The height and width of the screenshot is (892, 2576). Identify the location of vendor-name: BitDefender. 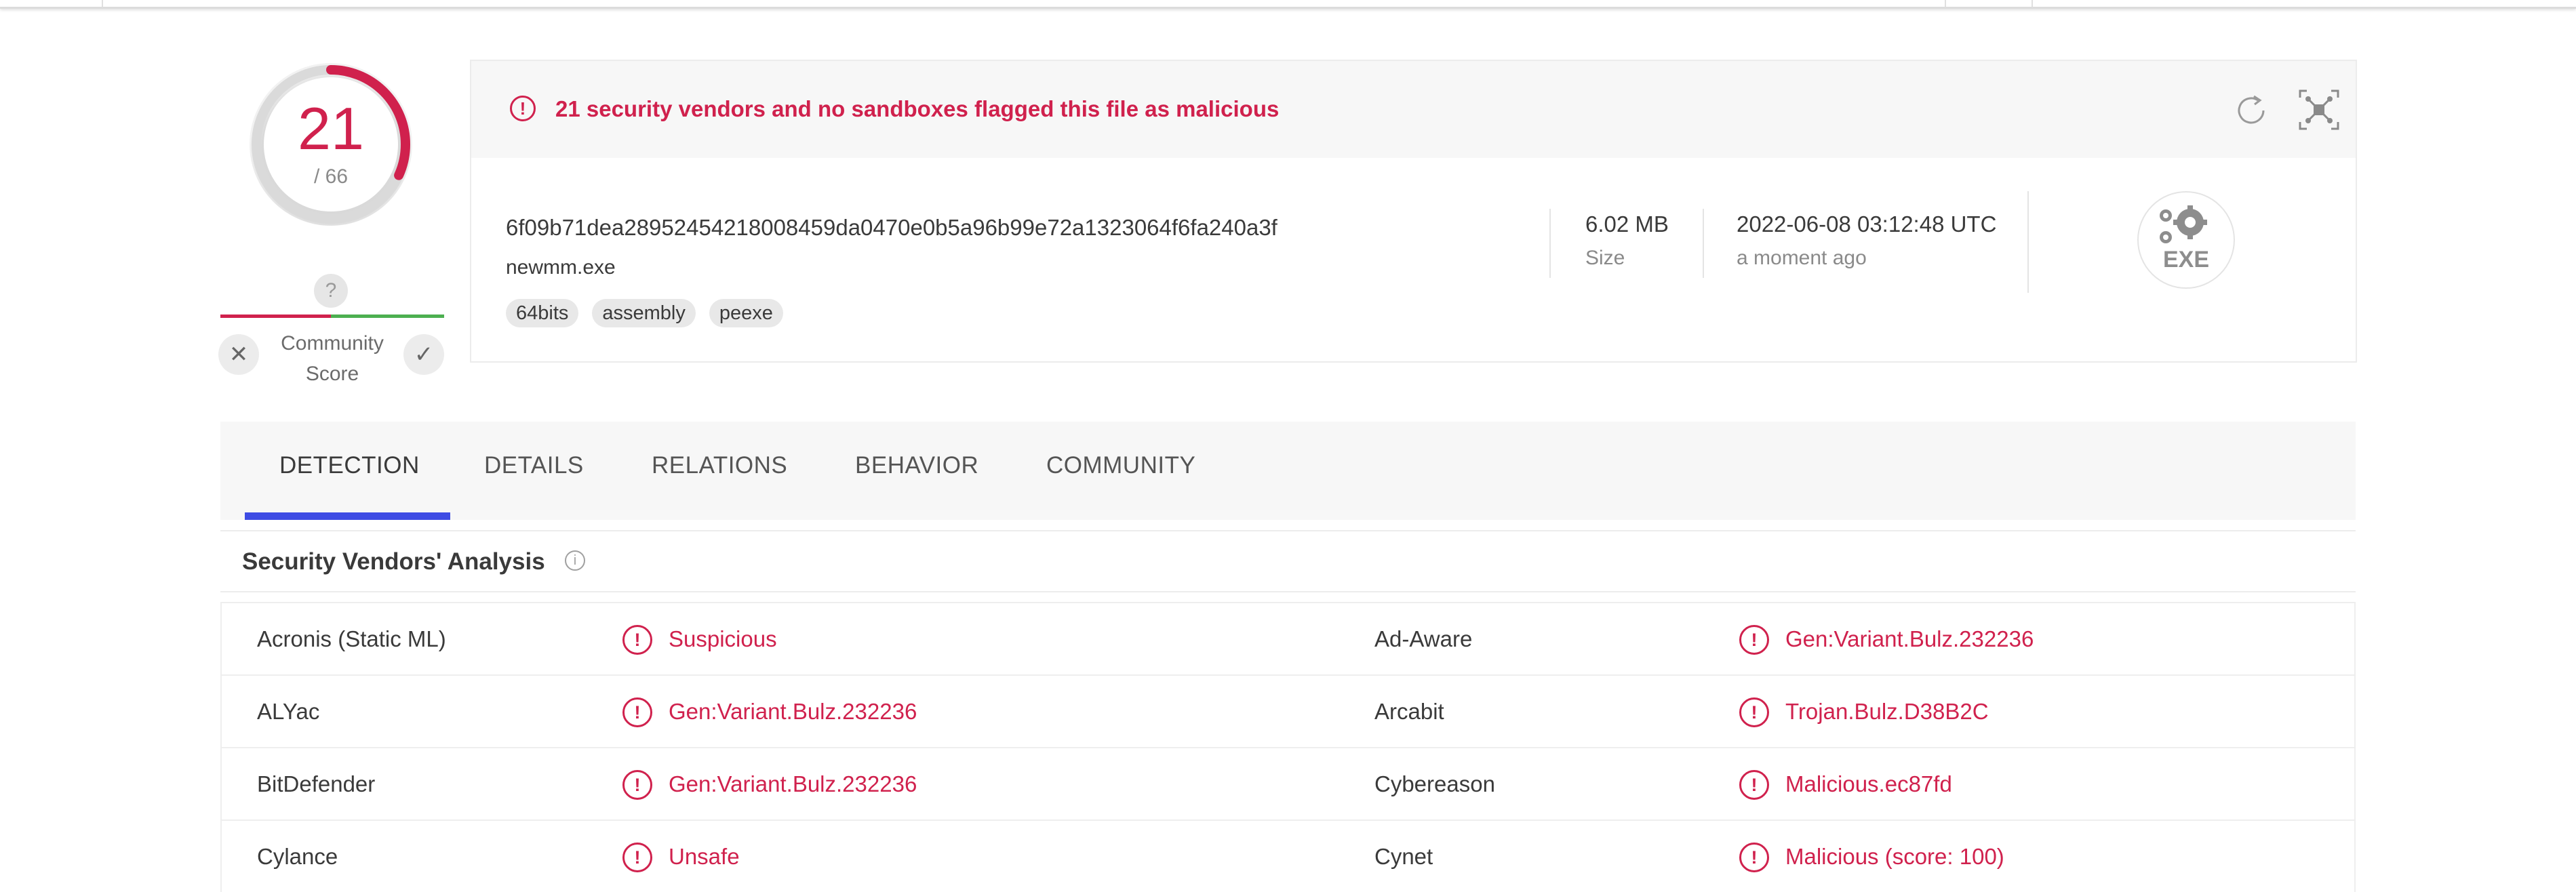
(317, 784).